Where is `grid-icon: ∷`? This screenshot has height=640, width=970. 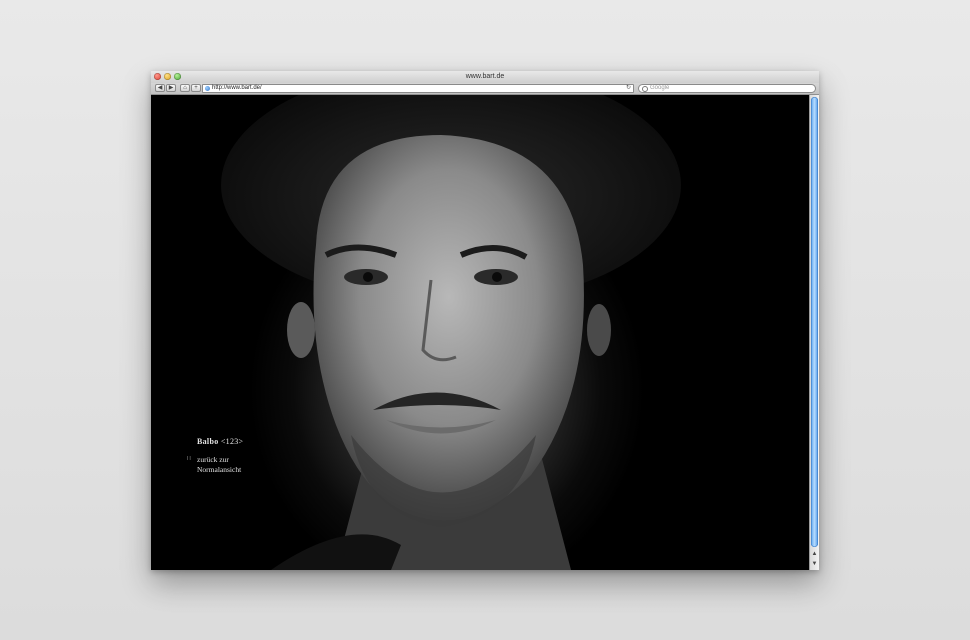 grid-icon: ∷ is located at coordinates (189, 459).